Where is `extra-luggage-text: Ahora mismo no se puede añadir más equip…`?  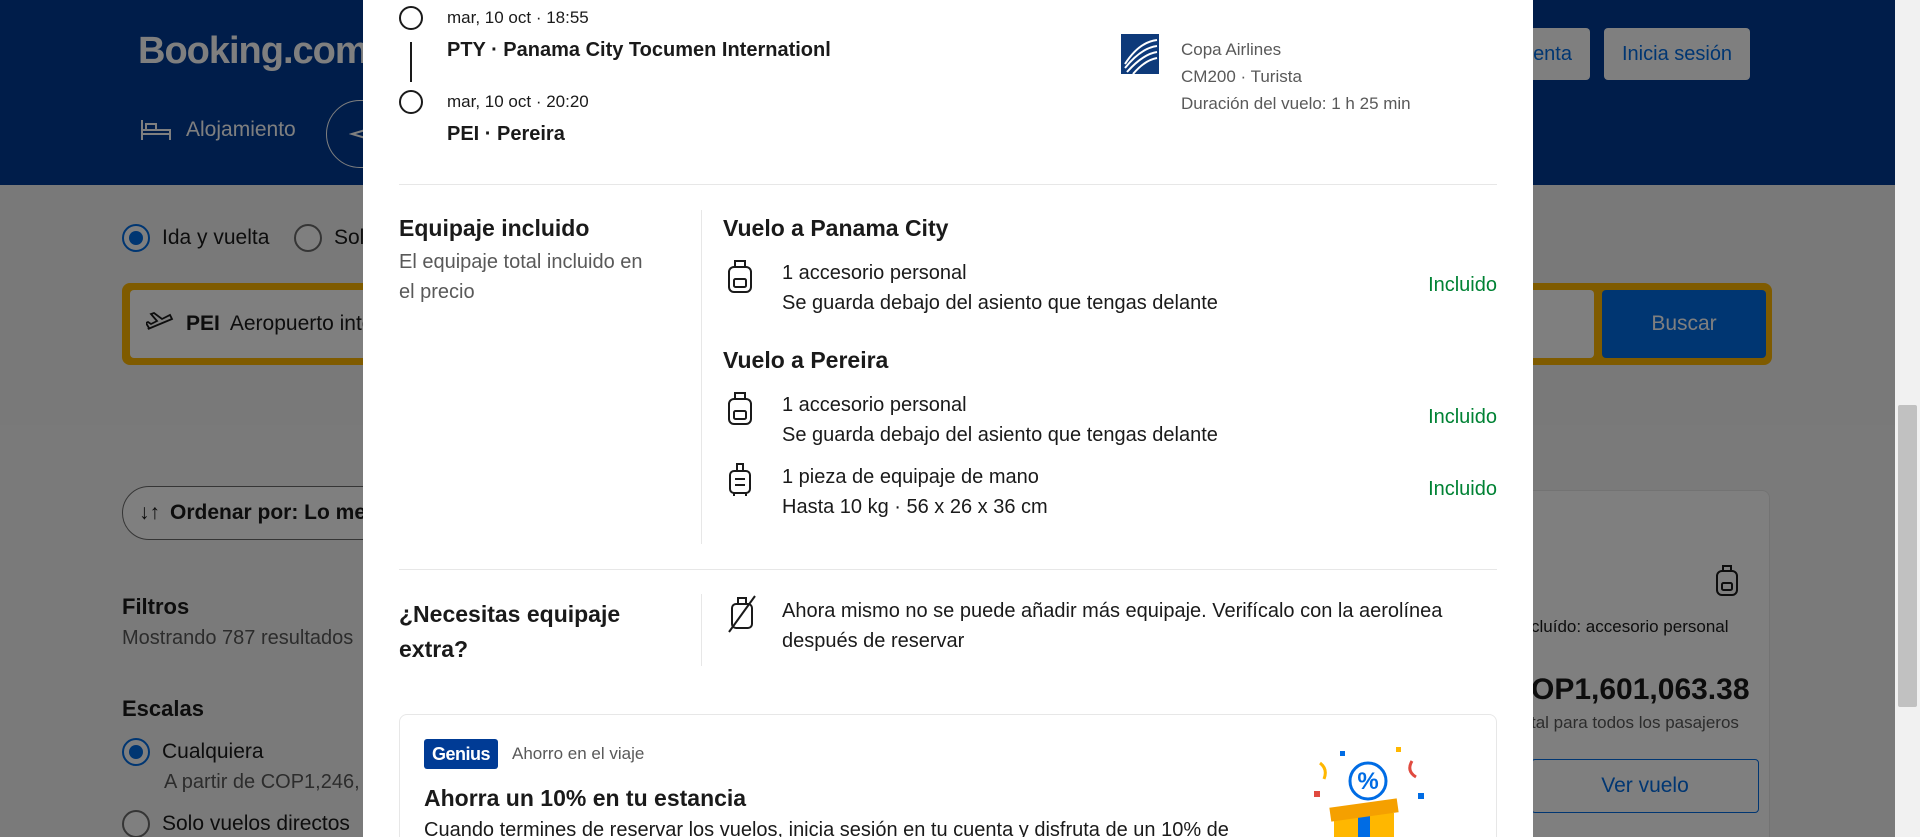 extra-luggage-text: Ahora mismo no se puede añadir más equip… is located at coordinates (1132, 626).